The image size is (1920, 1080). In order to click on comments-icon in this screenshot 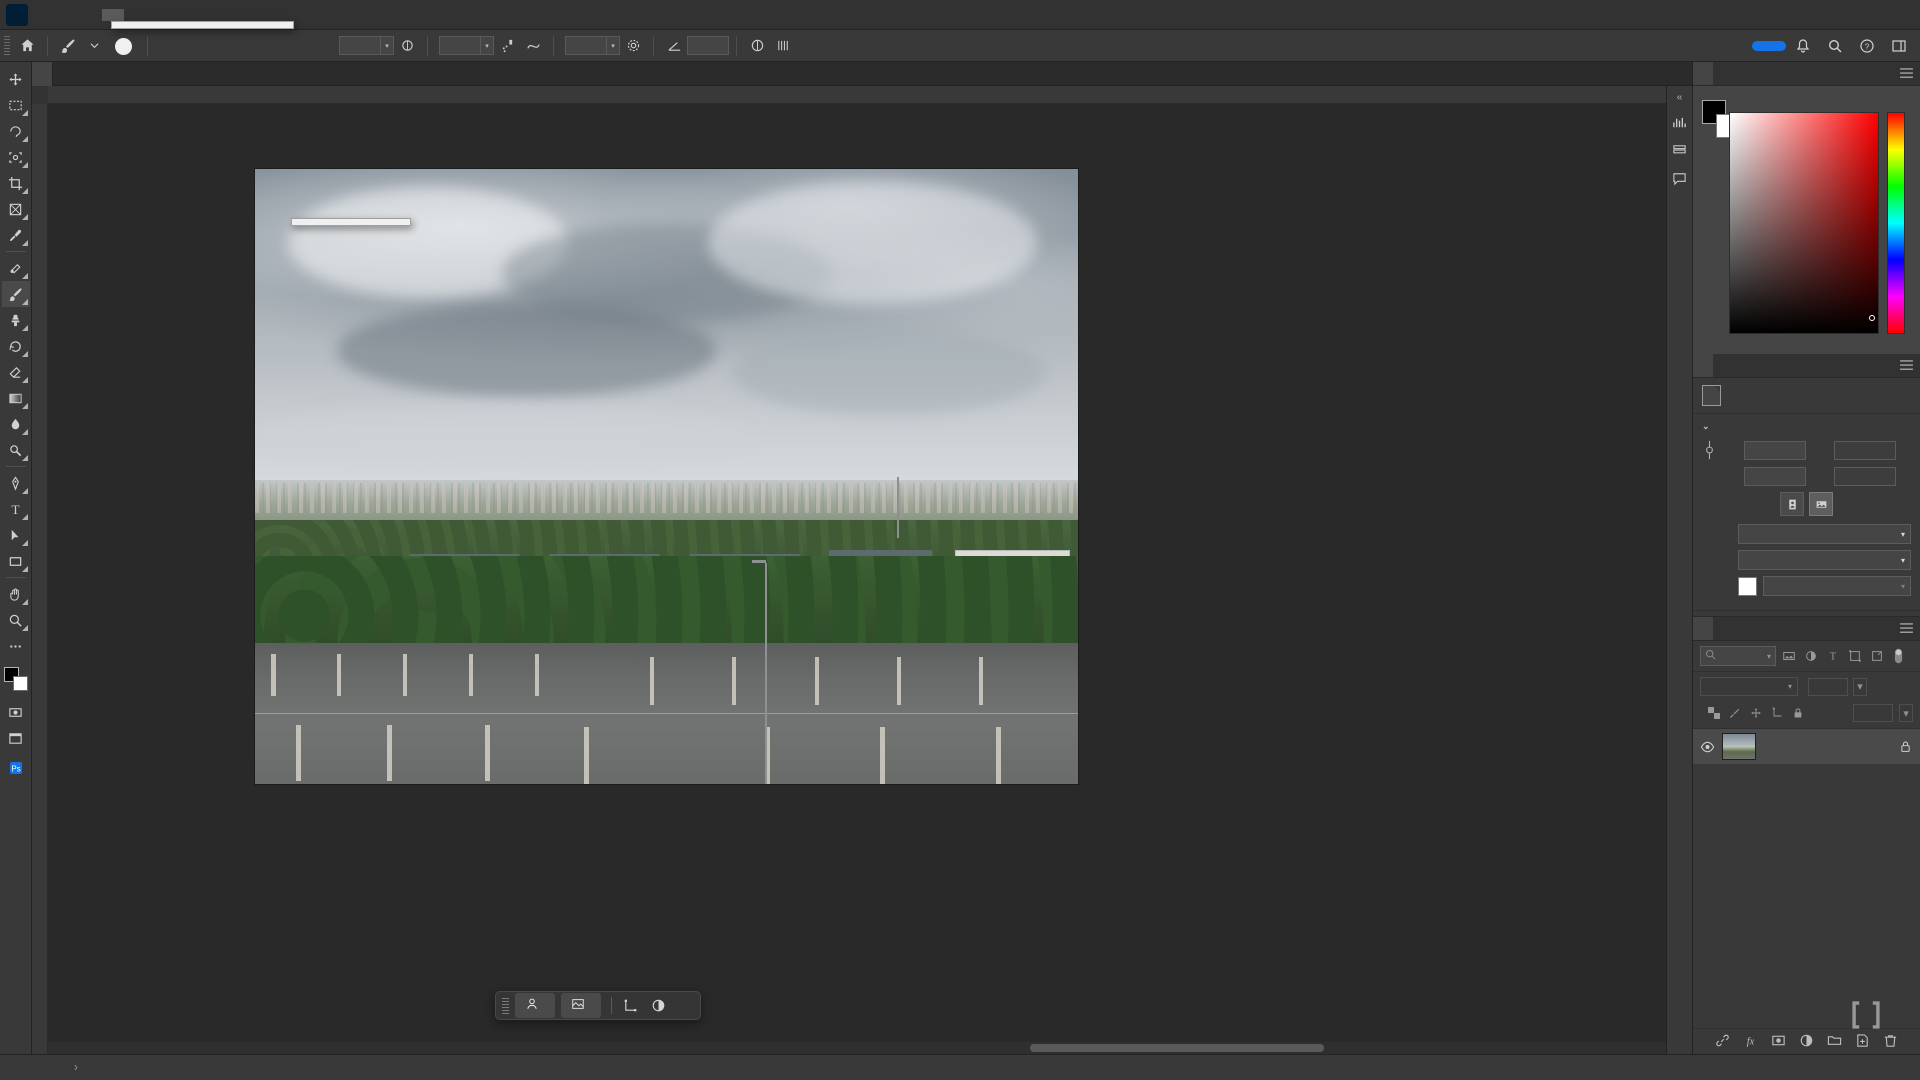, I will do `click(1680, 178)`.